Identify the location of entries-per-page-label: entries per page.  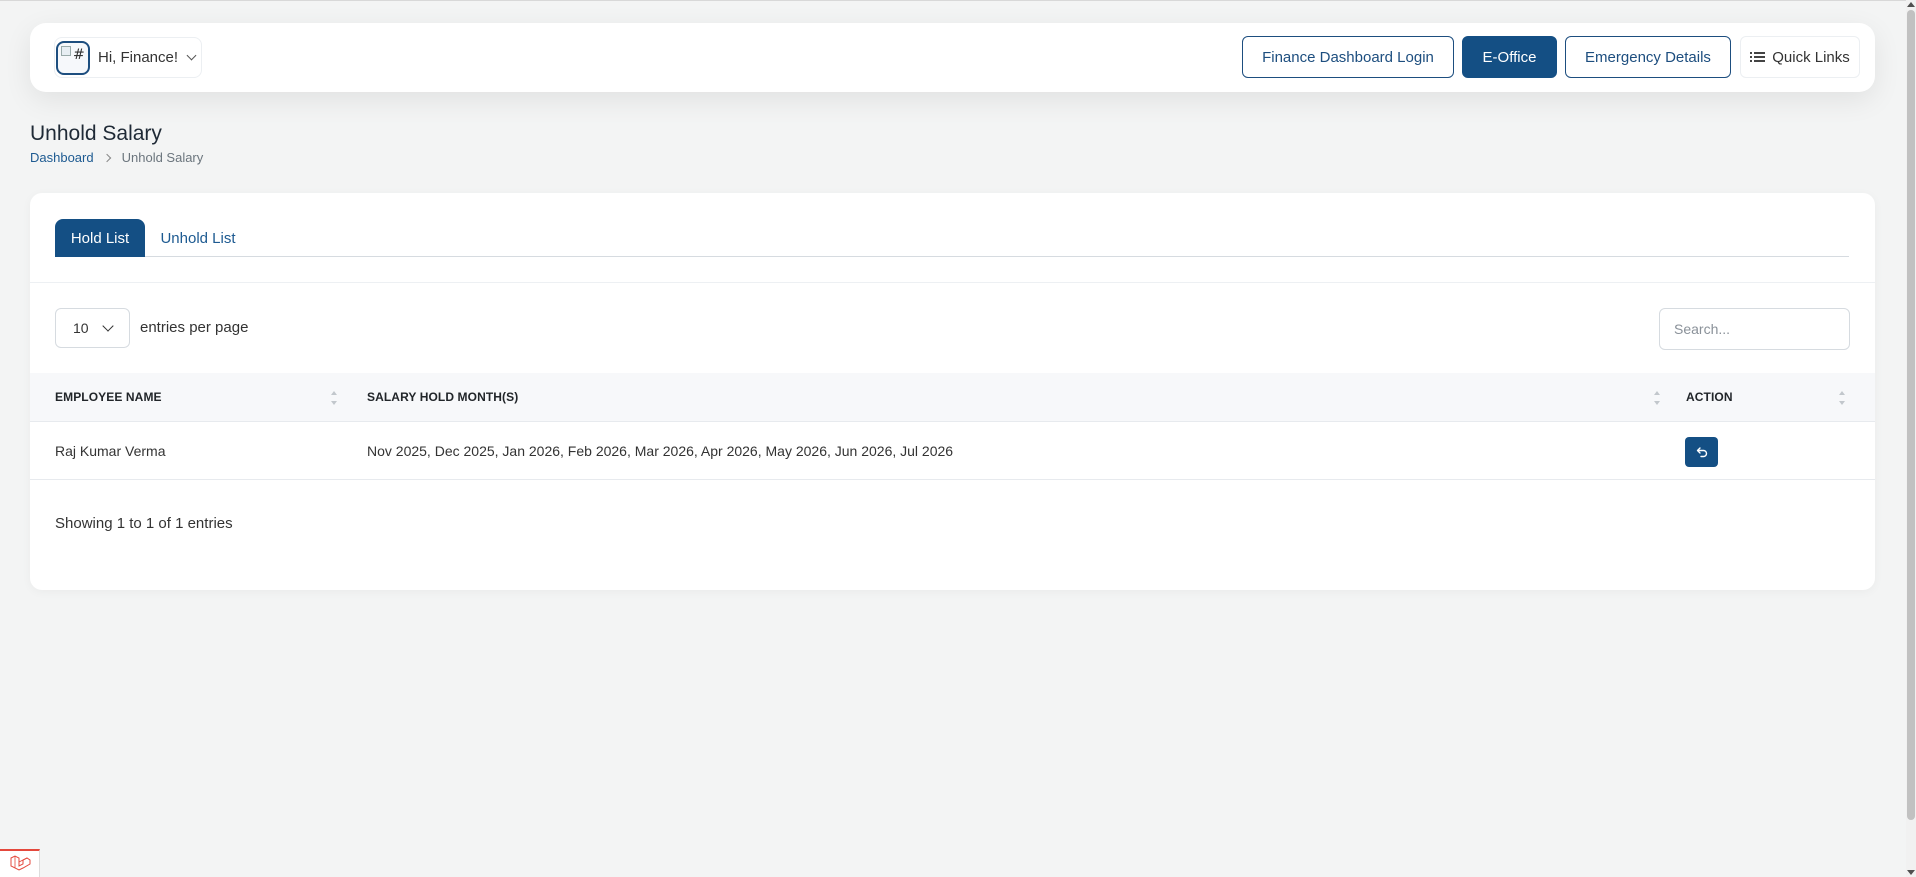
(194, 327).